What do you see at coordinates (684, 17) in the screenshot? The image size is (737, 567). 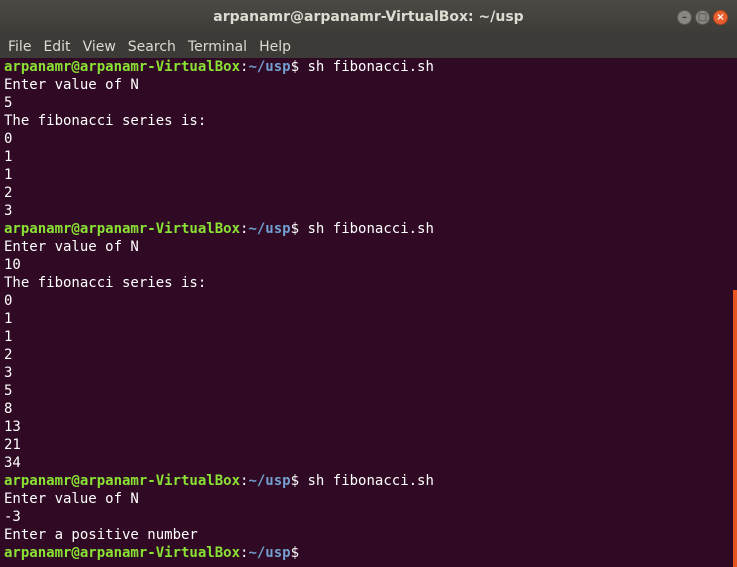 I see `minimize-icon: –` at bounding box center [684, 17].